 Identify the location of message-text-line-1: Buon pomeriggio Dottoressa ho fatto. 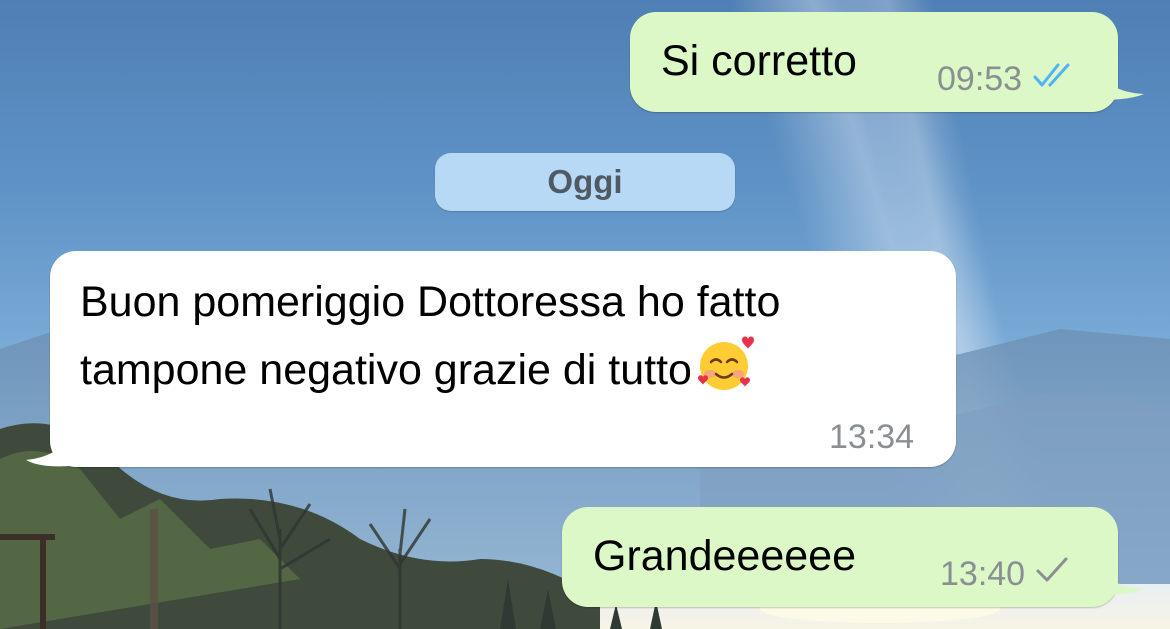
(430, 302).